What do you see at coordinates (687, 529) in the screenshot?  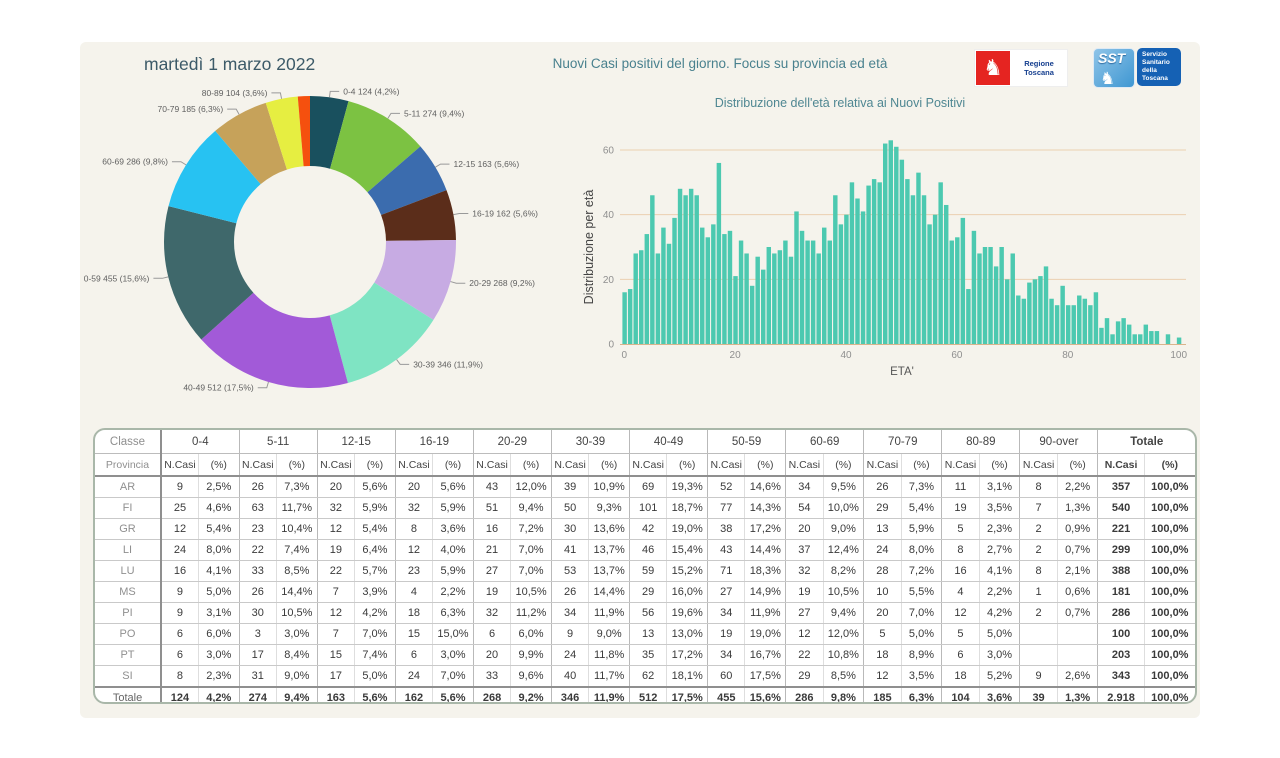 I see `table-cell: 19,0%` at bounding box center [687, 529].